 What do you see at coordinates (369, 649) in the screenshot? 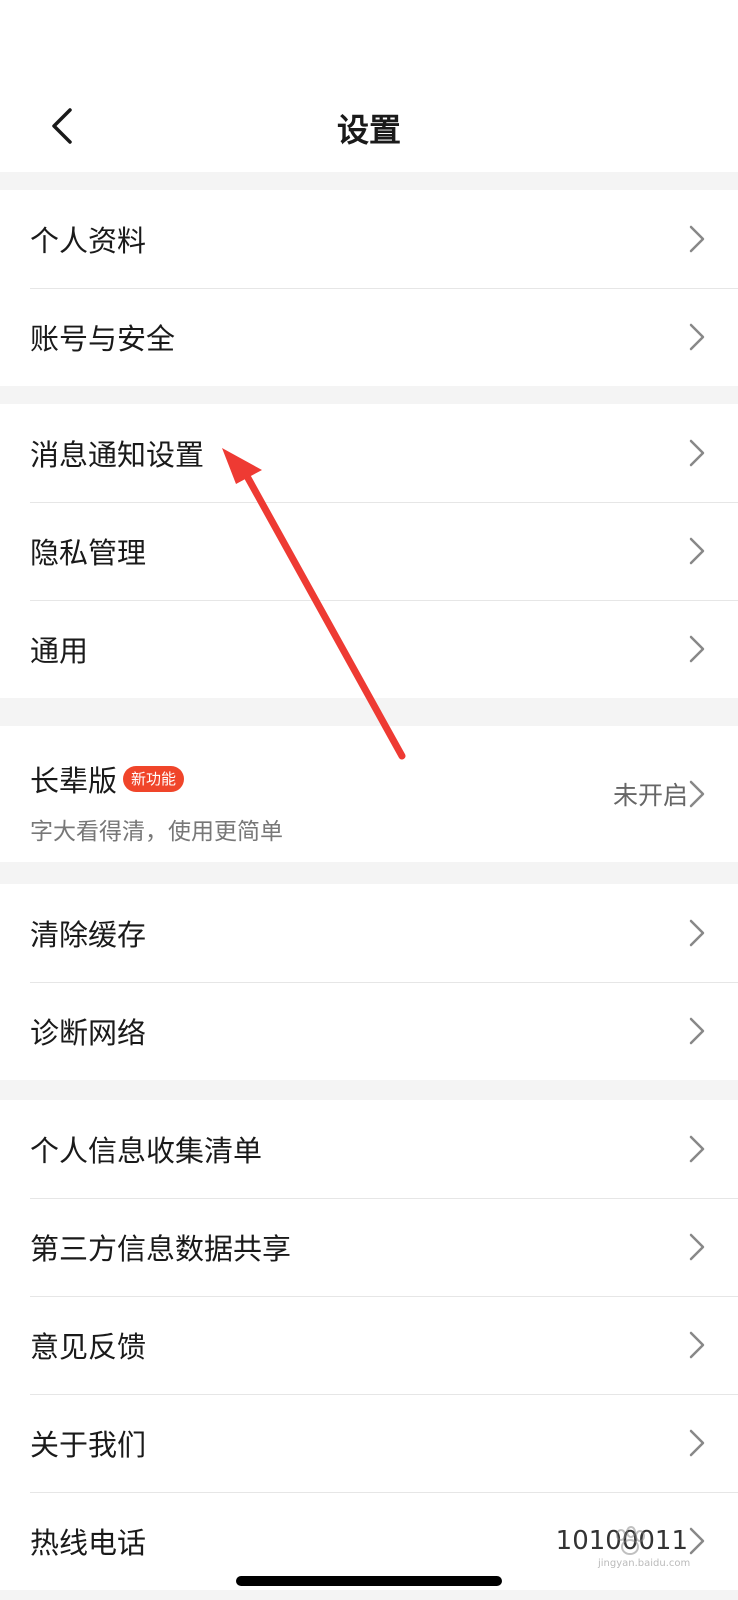
I see `row-general: 通用` at bounding box center [369, 649].